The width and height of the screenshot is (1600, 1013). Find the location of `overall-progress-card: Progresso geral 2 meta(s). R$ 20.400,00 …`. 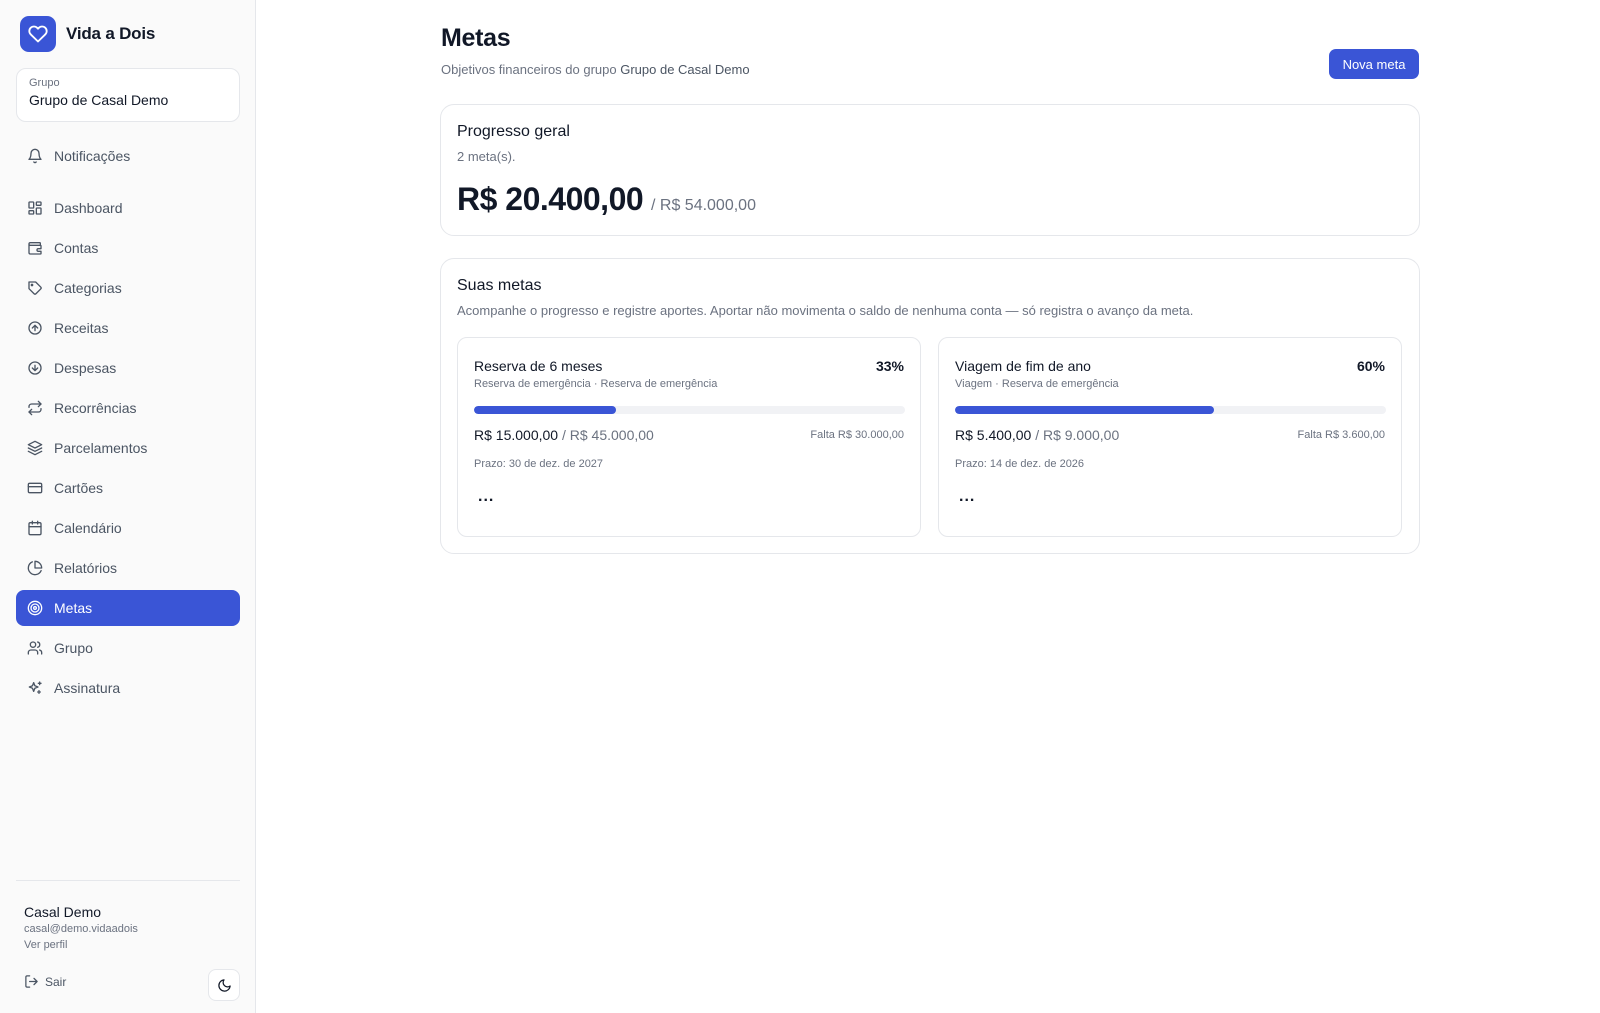

overall-progress-card: Progresso geral 2 meta(s). R$ 20.400,00 … is located at coordinates (930, 170).